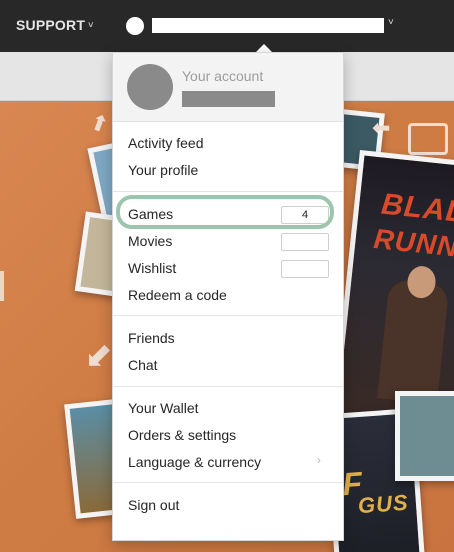 The height and width of the screenshot is (552, 454). What do you see at coordinates (150, 87) in the screenshot?
I see `avatar` at bounding box center [150, 87].